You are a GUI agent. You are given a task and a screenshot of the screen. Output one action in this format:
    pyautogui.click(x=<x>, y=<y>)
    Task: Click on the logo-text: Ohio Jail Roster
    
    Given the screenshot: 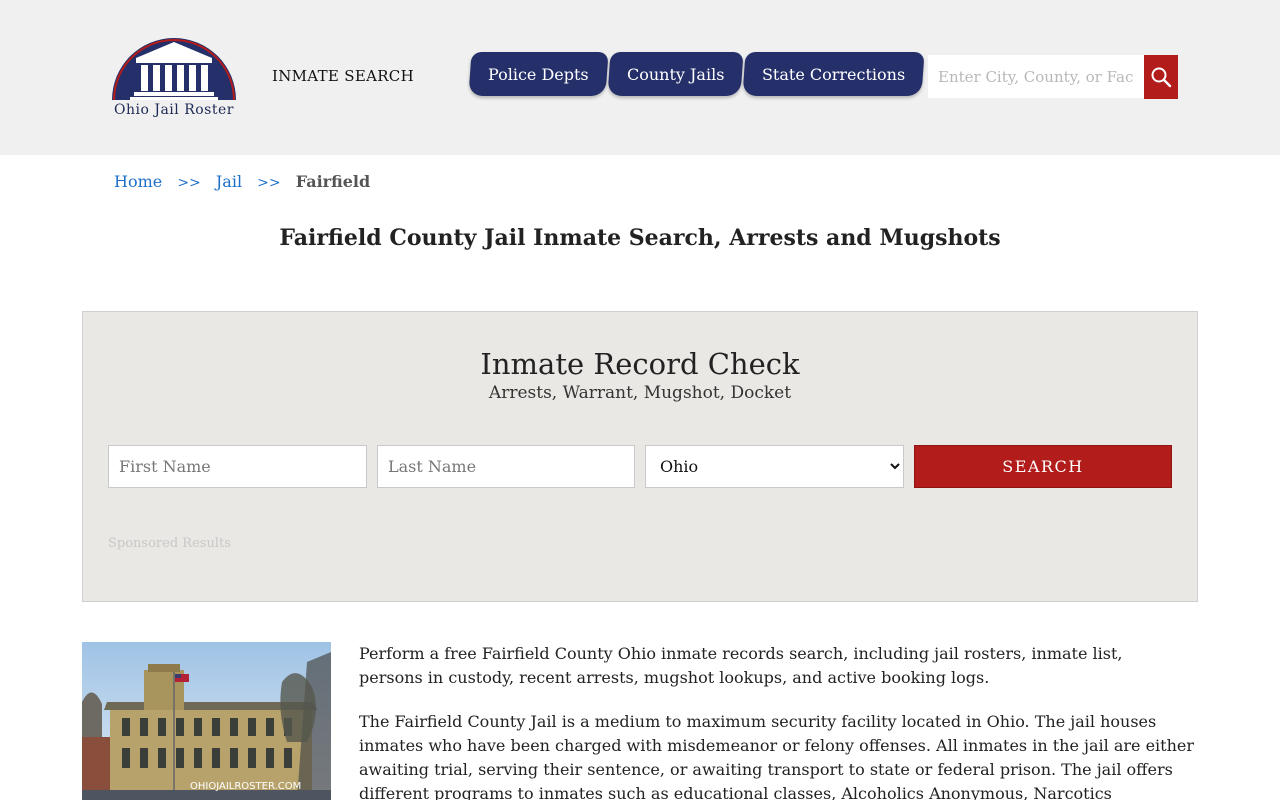 What is the action you would take?
    pyautogui.click(x=174, y=110)
    